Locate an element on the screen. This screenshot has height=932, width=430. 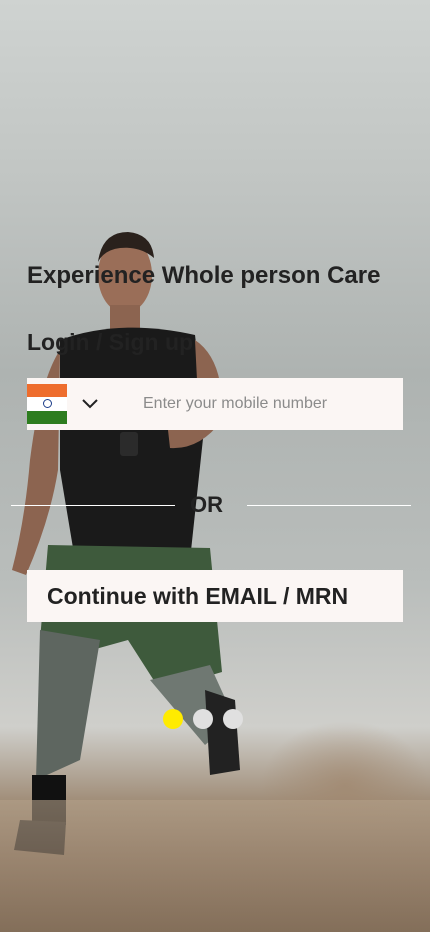
sand-ground is located at coordinates (215, 866).